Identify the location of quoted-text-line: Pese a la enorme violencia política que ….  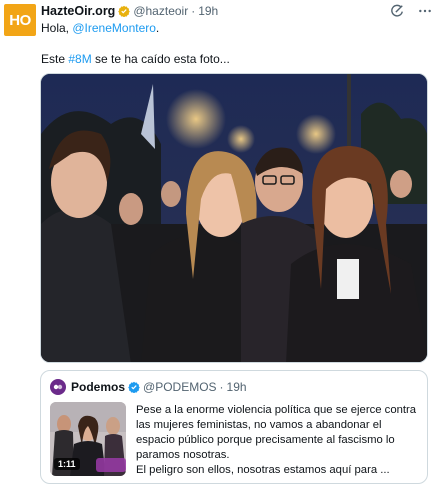
(276, 410).